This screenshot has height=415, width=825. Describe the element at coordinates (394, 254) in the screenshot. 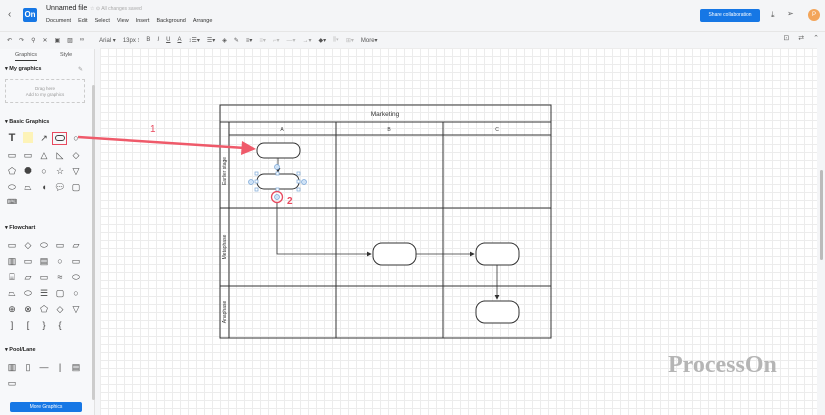

I see `shape-b` at that location.